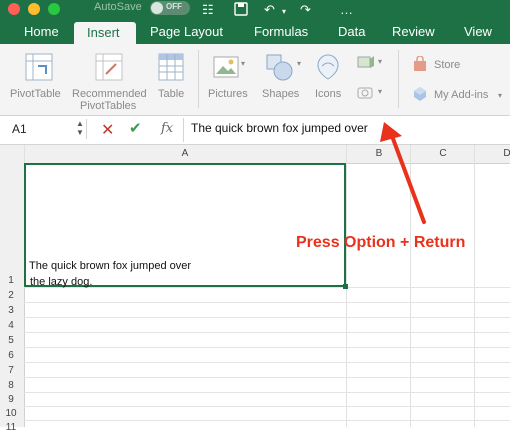 The image size is (510, 433). I want to click on toggle-knob, so click(157, 8).